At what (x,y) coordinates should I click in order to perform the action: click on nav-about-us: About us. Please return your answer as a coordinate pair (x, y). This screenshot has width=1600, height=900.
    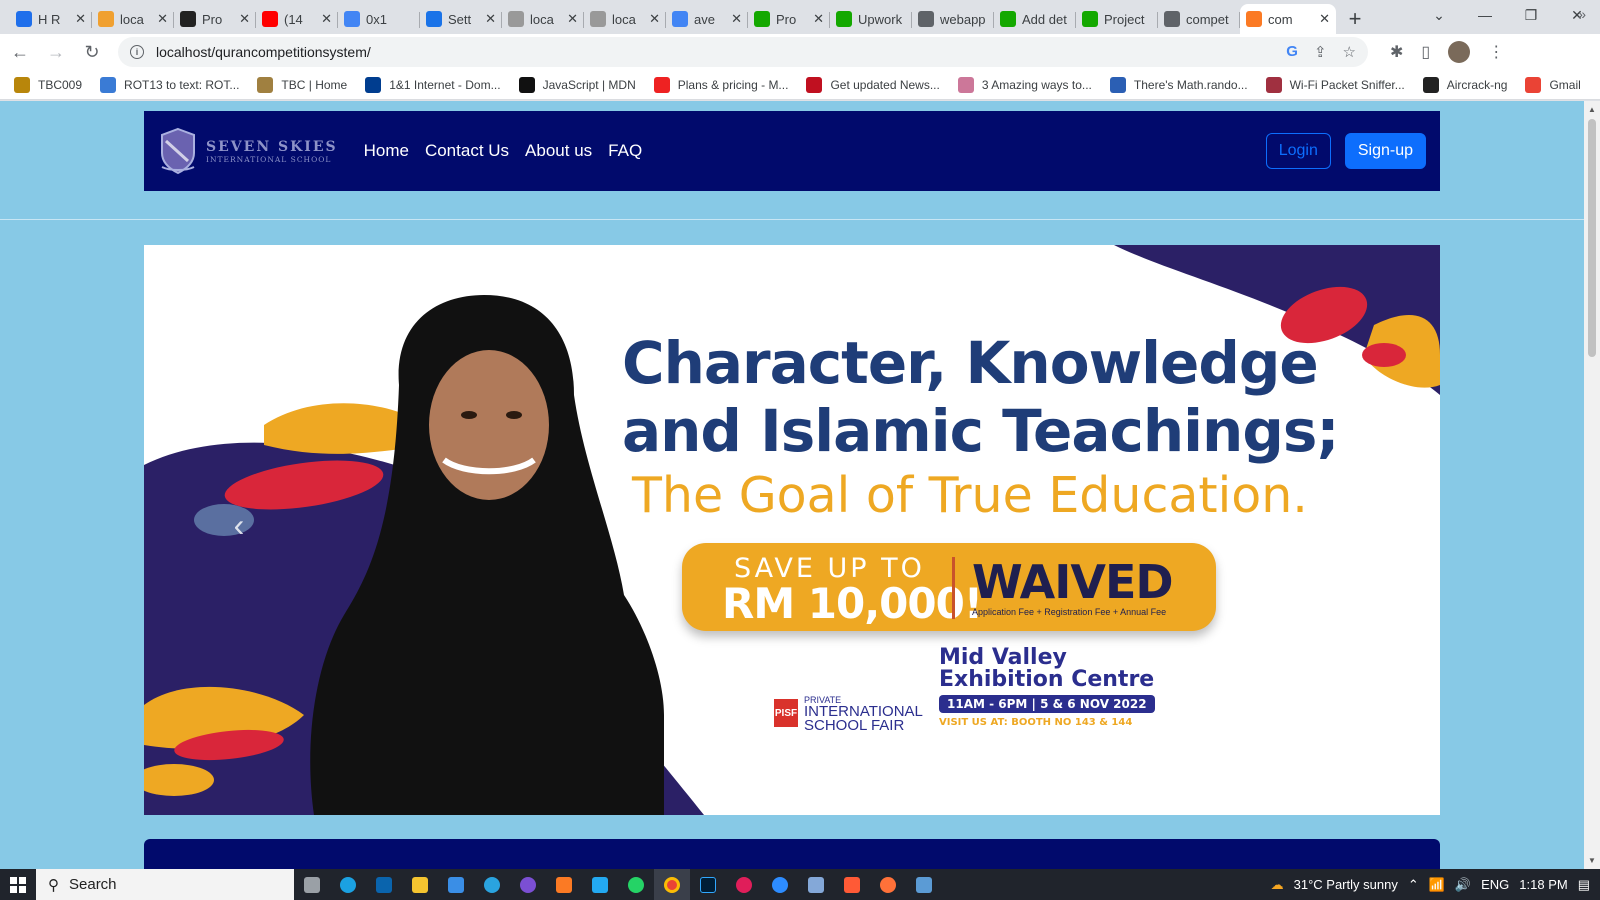
    Looking at the image, I should click on (558, 151).